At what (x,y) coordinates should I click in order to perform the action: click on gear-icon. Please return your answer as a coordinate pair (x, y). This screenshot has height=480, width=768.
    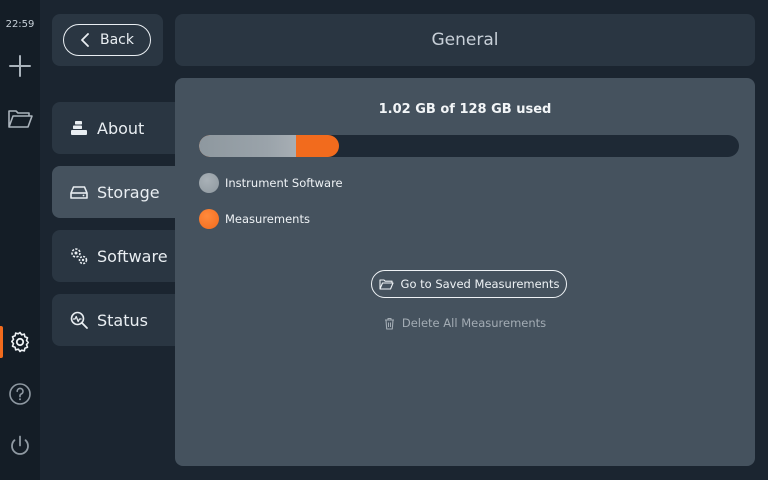
    Looking at the image, I should click on (20, 342).